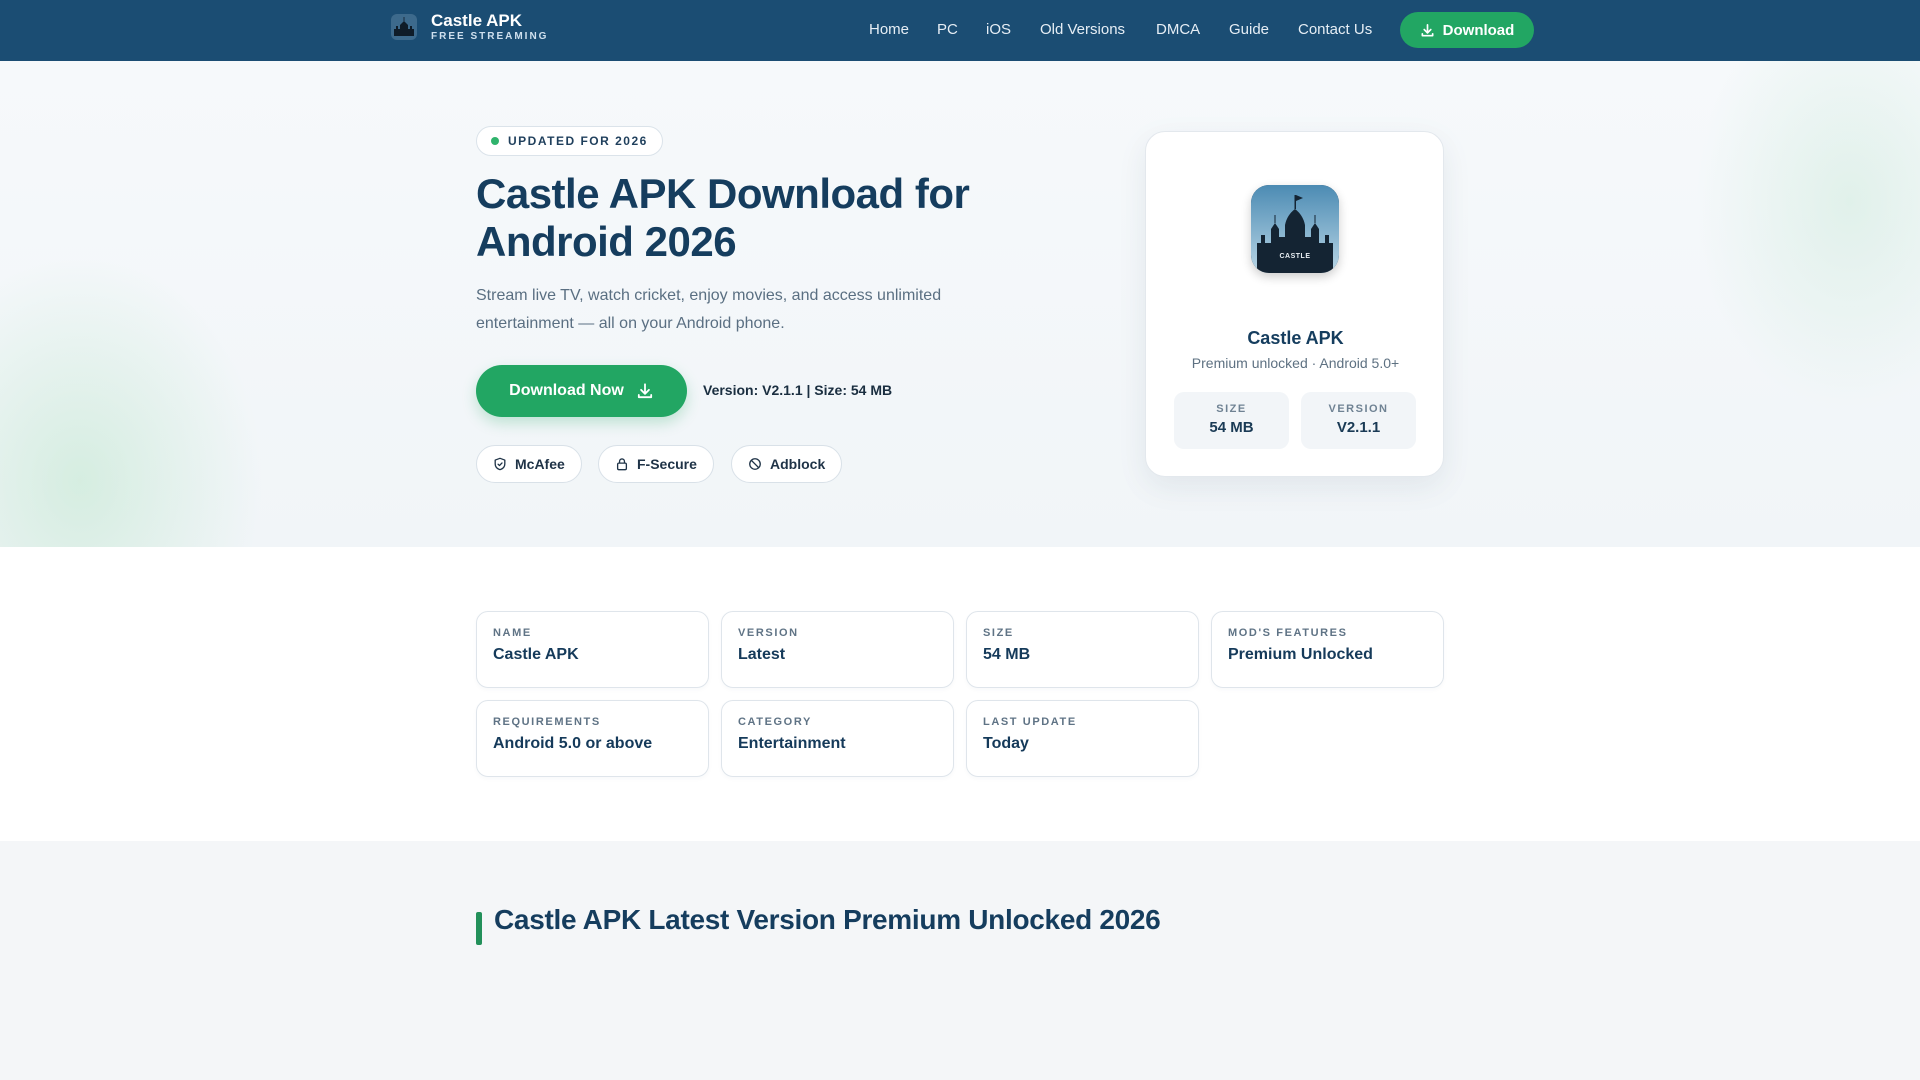 This screenshot has width=1920, height=1080. What do you see at coordinates (837, 649) in the screenshot?
I see `info-tile-version: VERSION Latest` at bounding box center [837, 649].